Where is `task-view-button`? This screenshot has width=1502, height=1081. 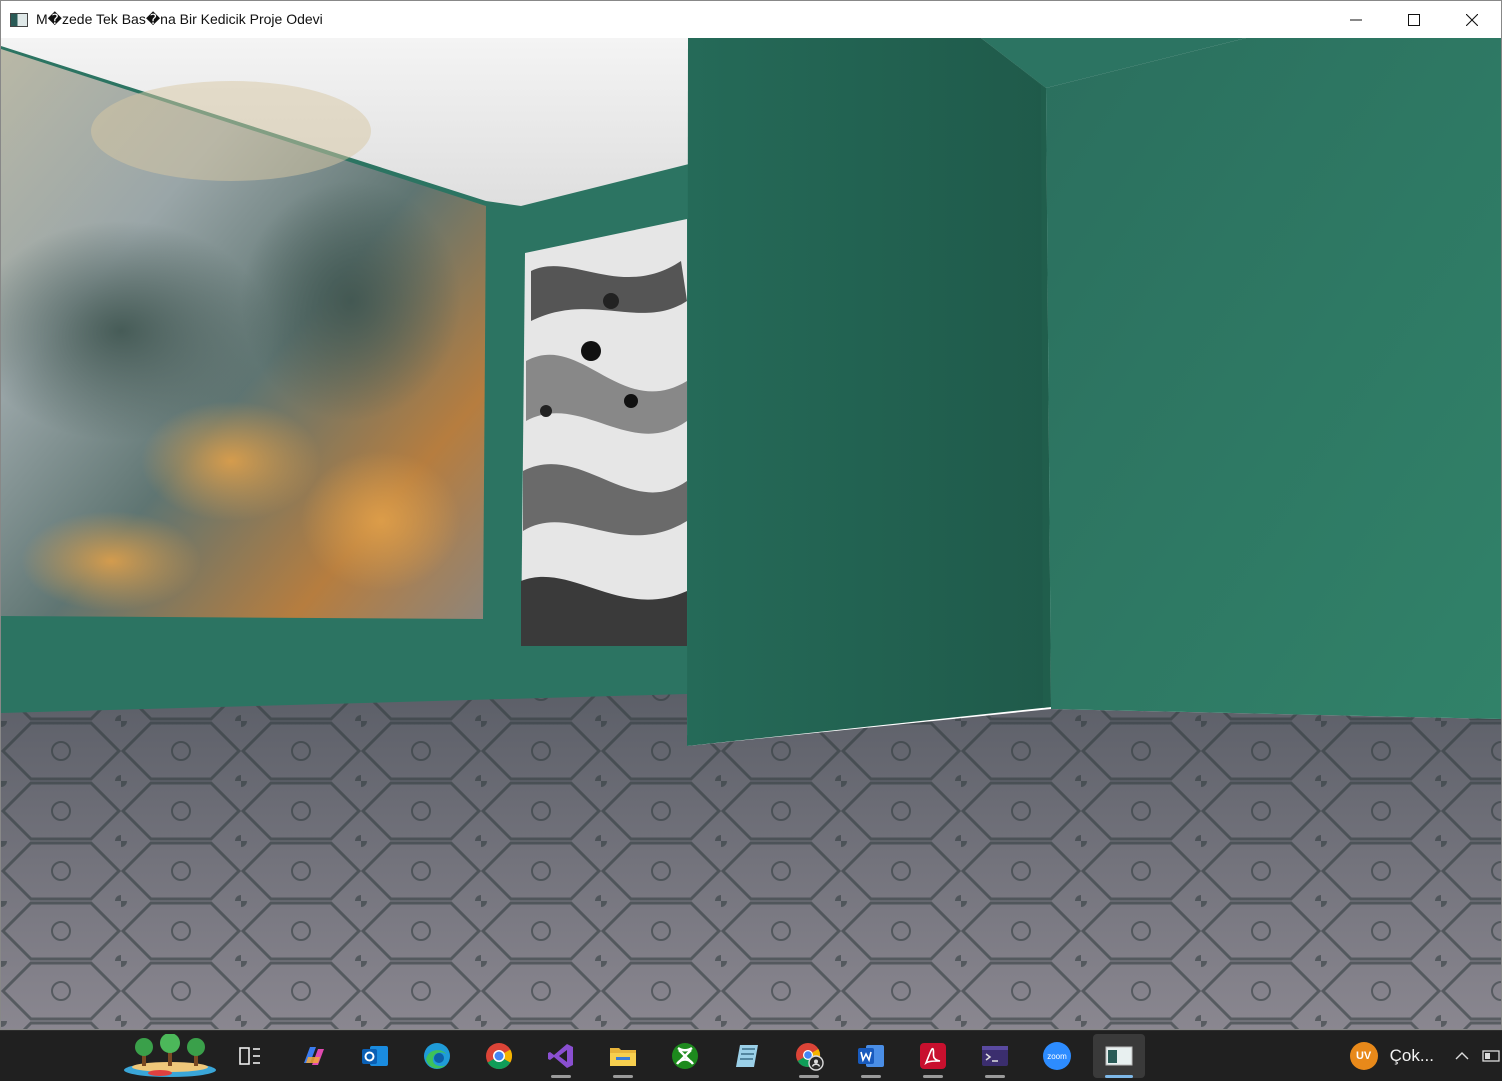 task-view-button is located at coordinates (250, 1056).